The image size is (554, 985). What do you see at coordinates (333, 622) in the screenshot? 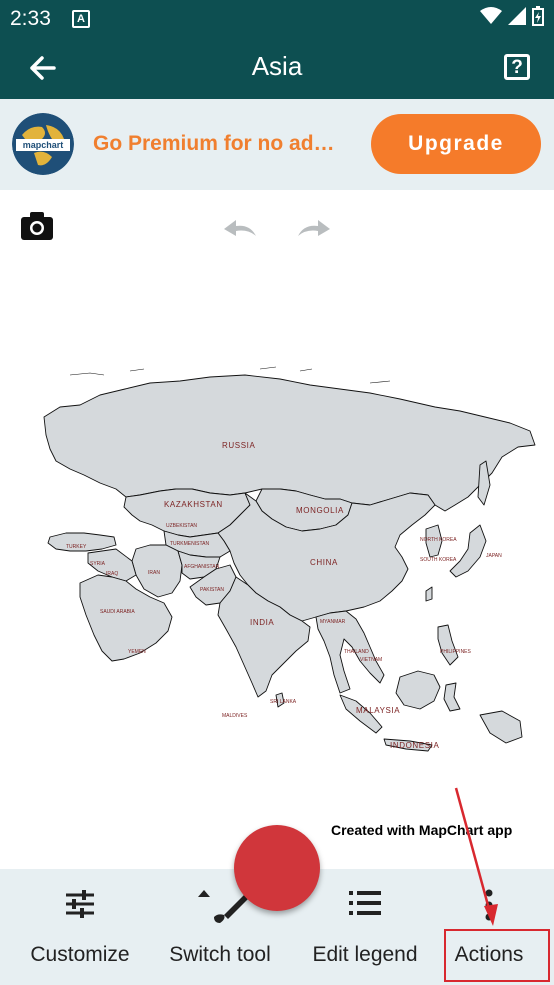
I see `label-myanmar: MYANMAR` at bounding box center [333, 622].